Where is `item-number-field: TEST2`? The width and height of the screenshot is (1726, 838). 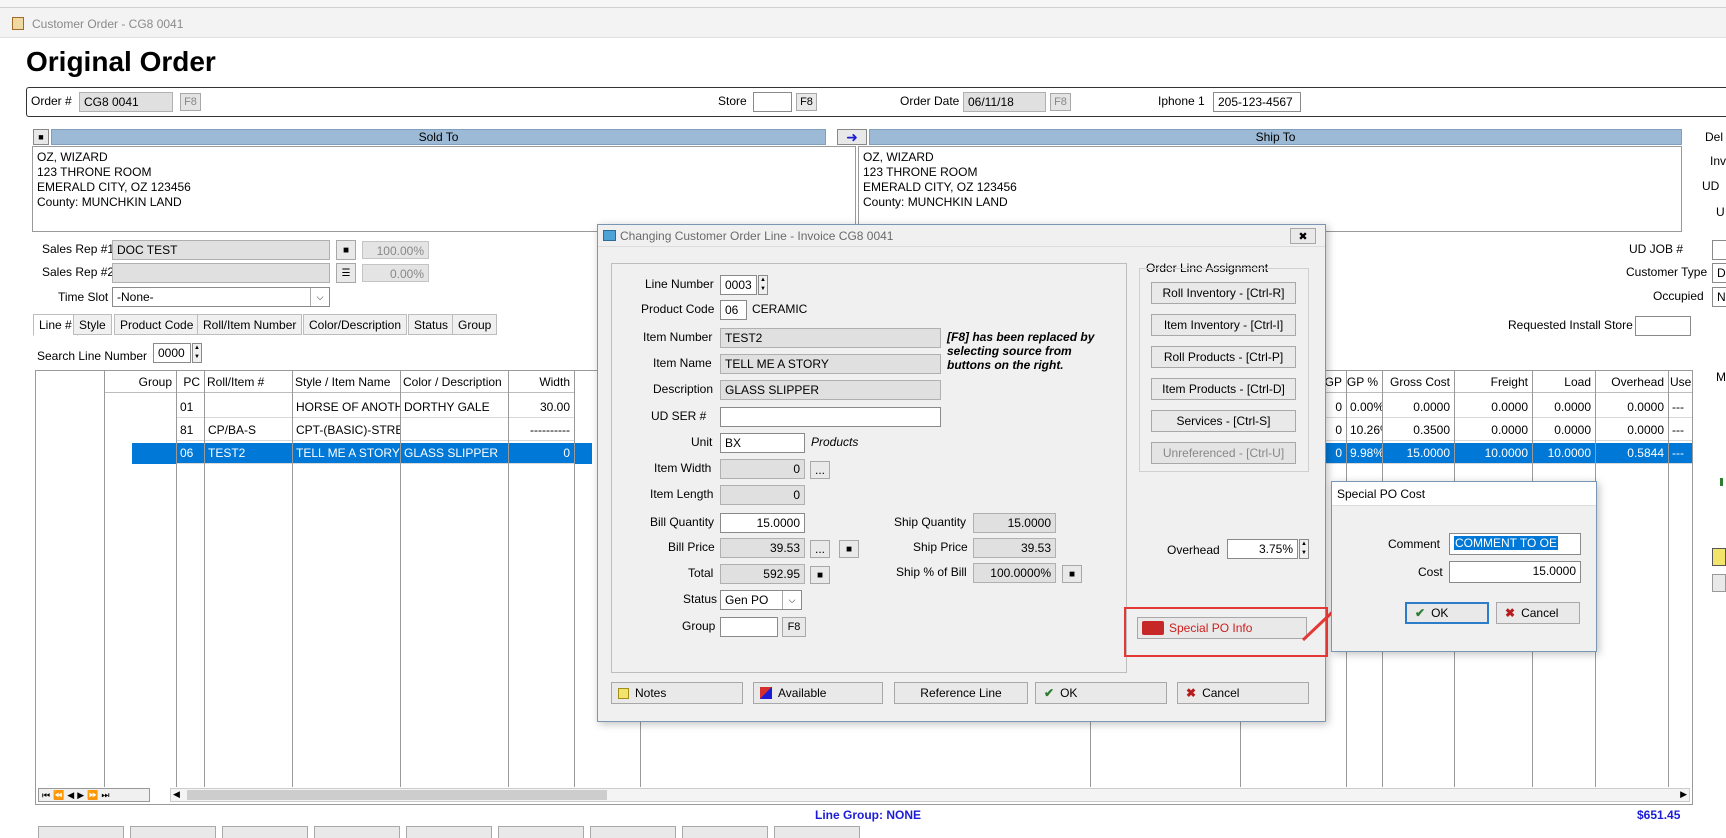
item-number-field: TEST2 is located at coordinates (830, 338).